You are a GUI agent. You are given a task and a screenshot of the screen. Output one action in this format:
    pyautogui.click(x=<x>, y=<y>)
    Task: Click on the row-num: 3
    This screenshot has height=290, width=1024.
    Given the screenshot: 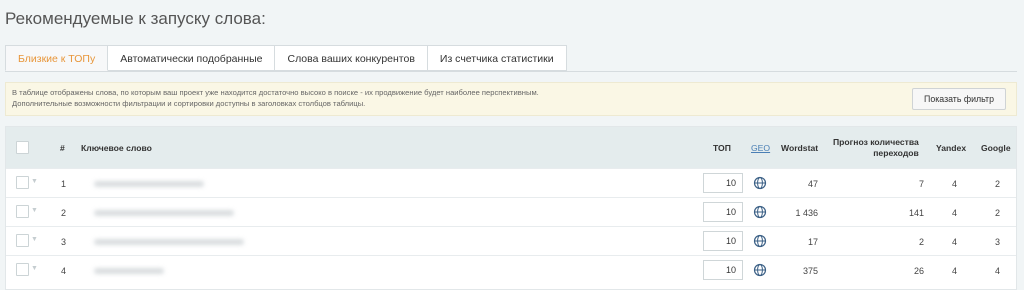 What is the action you would take?
    pyautogui.click(x=64, y=242)
    